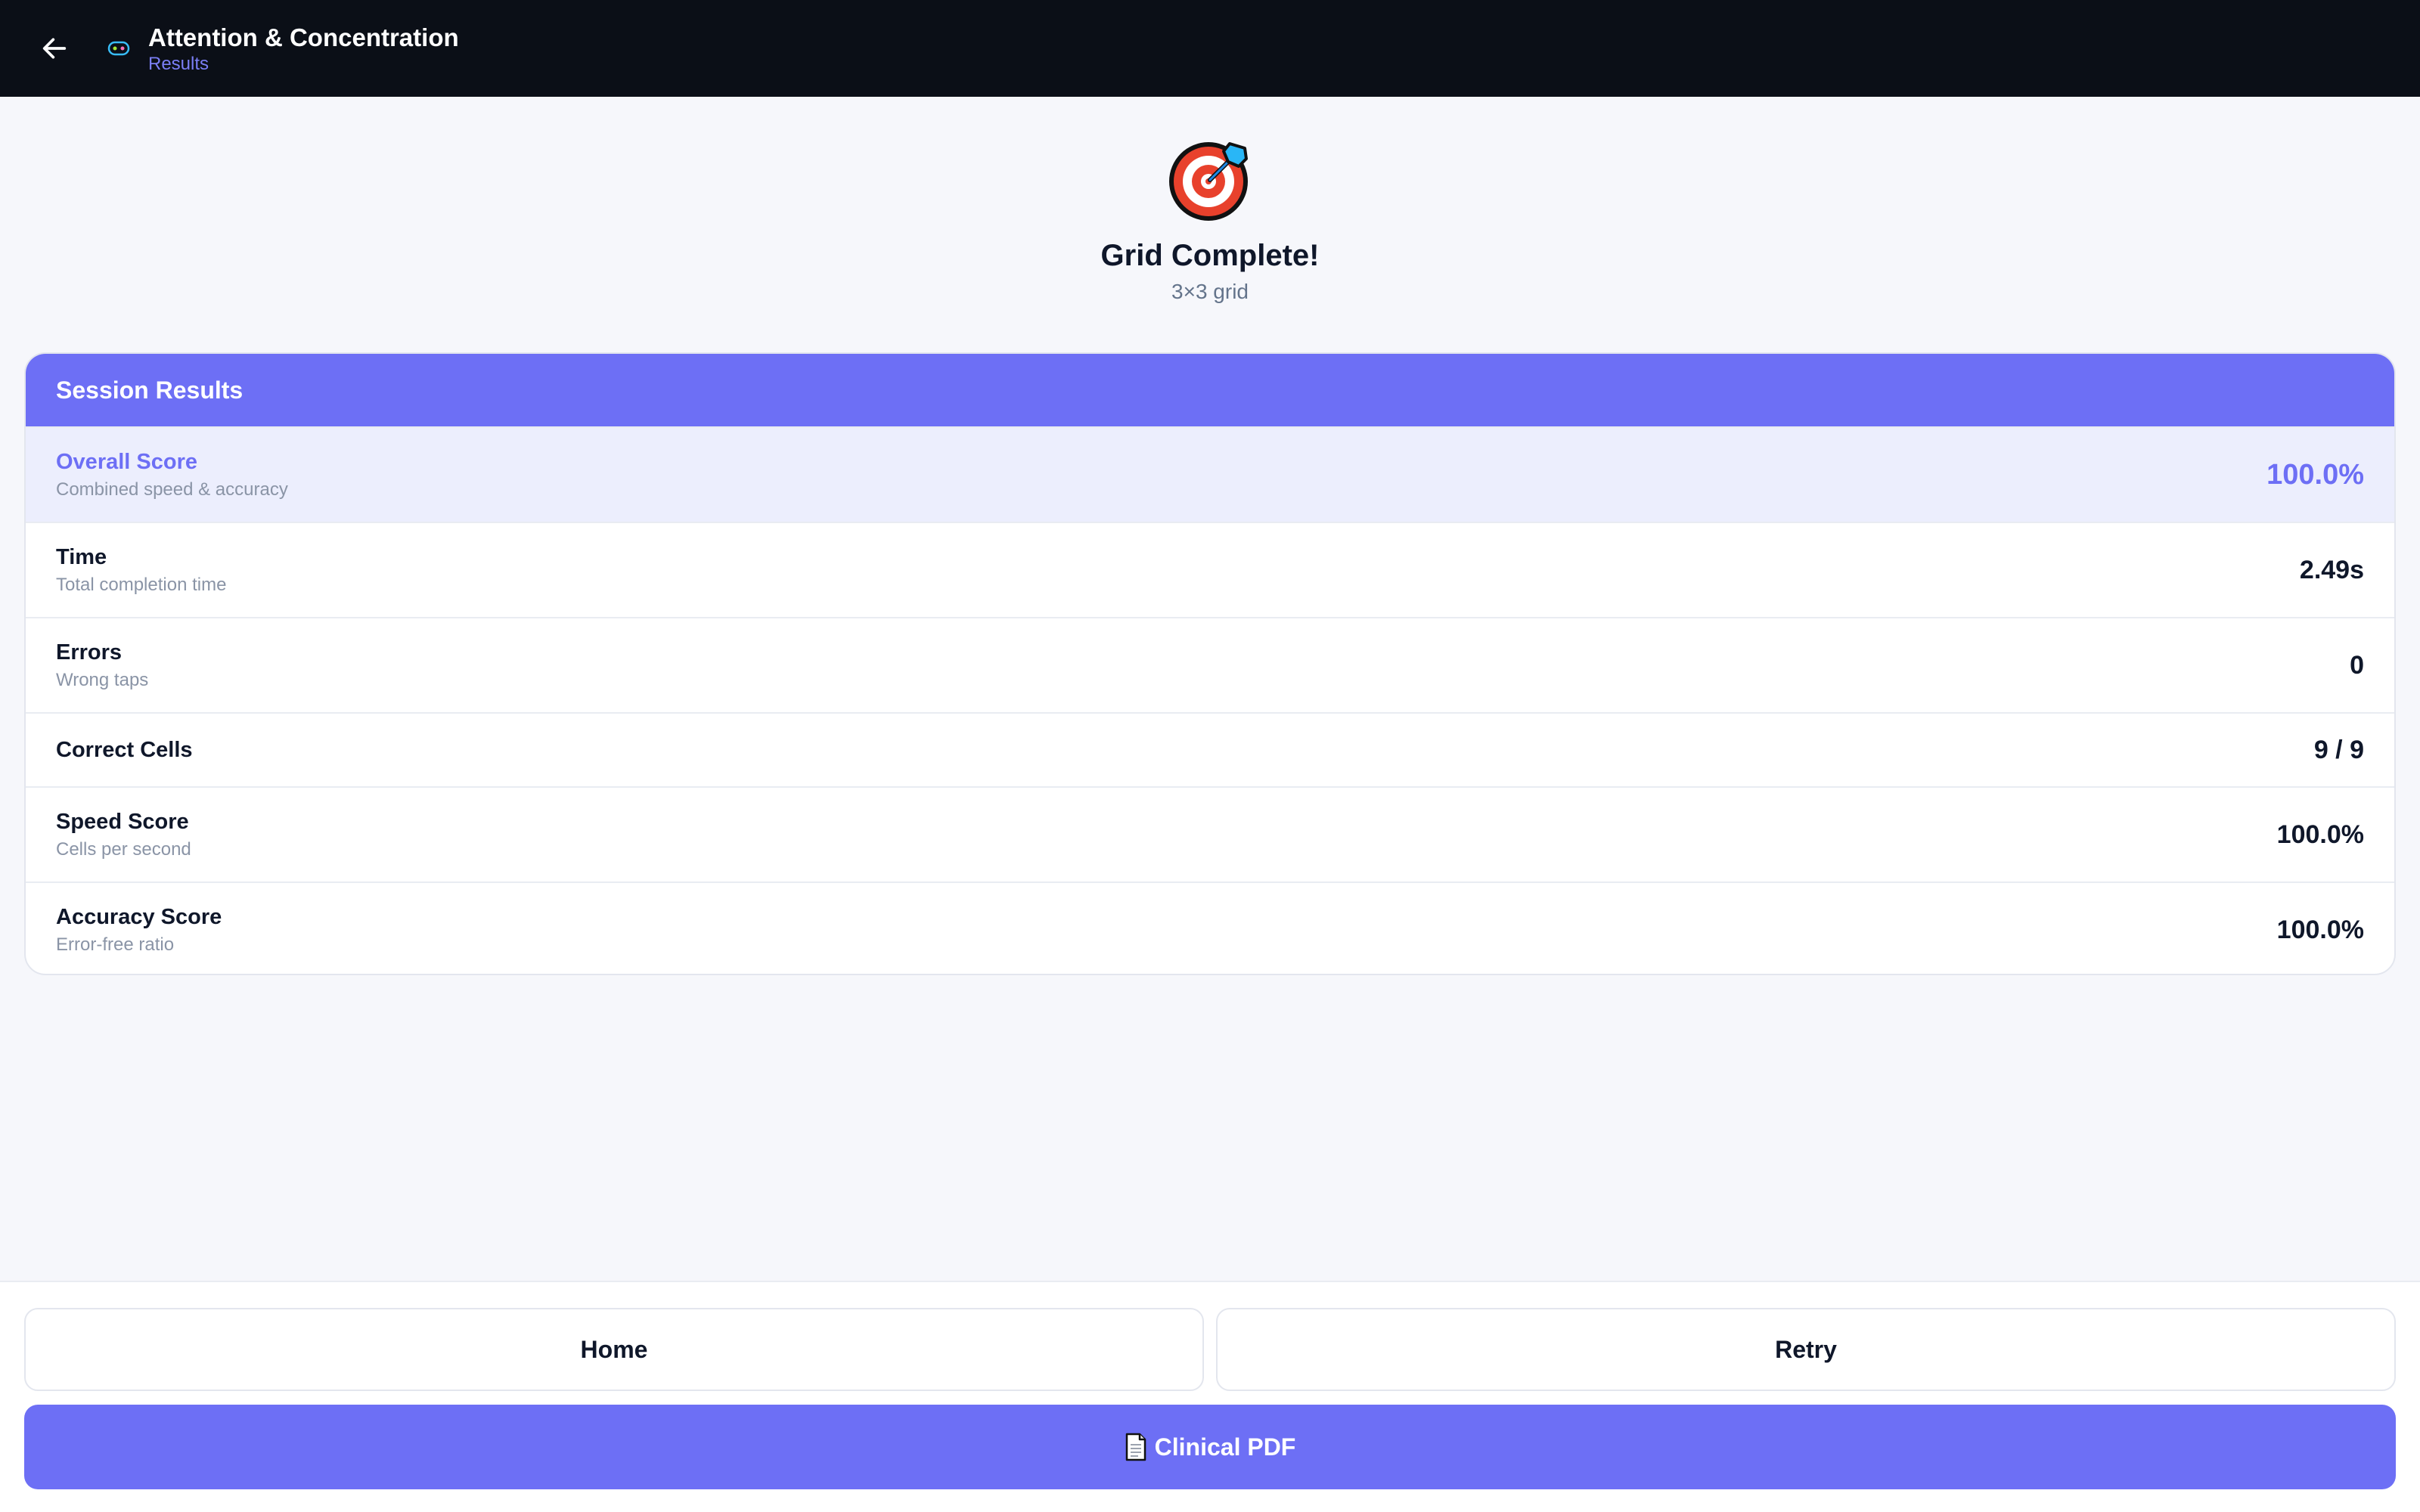 This screenshot has width=2420, height=1512. Describe the element at coordinates (2357, 665) in the screenshot. I see `result-value: 0` at that location.